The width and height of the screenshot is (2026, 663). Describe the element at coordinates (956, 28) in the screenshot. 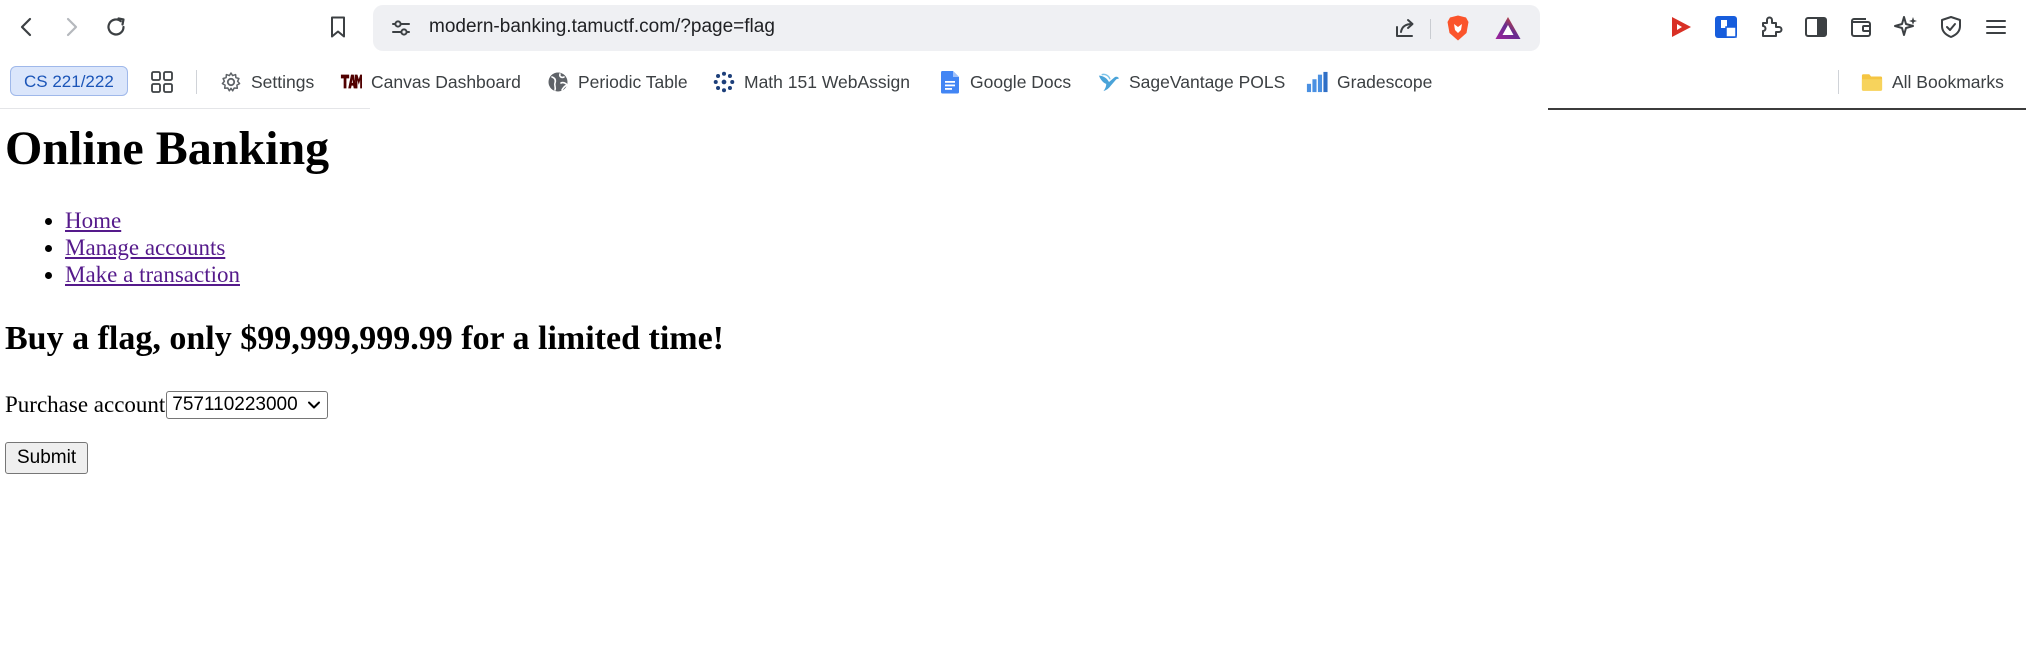

I see `address-bar: modern-banking.tamuctf.com/?page=flag` at that location.